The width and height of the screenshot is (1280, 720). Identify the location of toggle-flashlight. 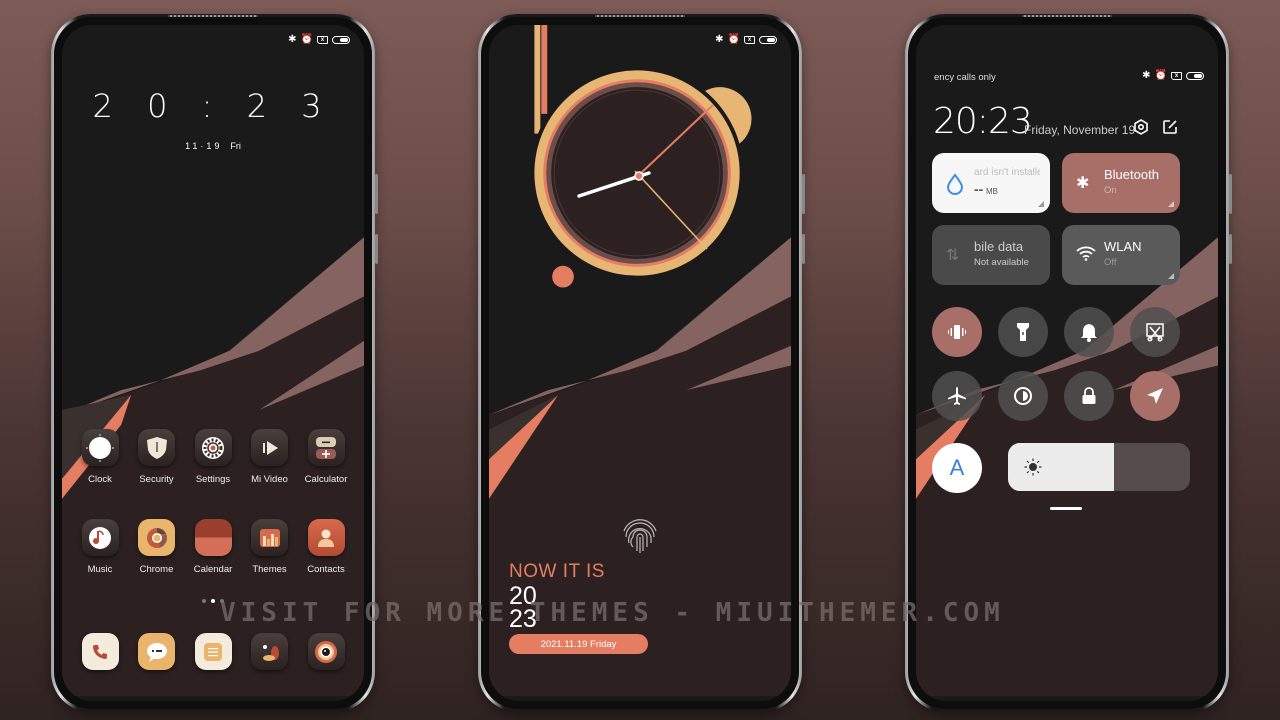
(1023, 332).